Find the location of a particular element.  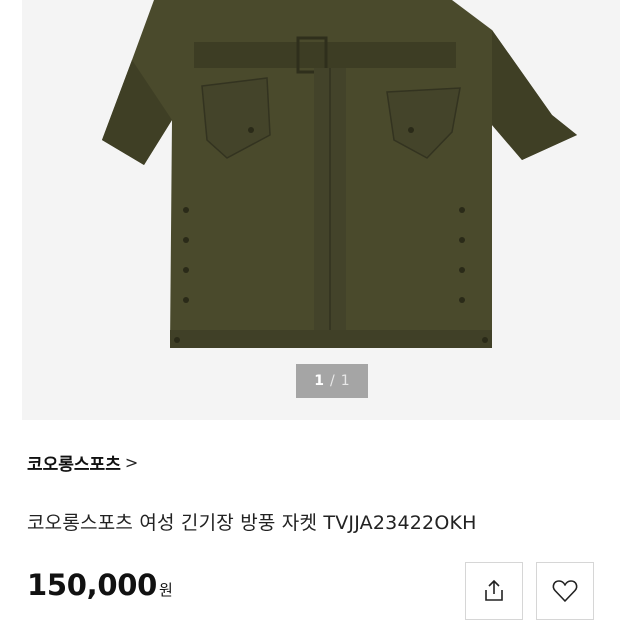

brand-name: 코오롱스포츠 is located at coordinates (74, 465).